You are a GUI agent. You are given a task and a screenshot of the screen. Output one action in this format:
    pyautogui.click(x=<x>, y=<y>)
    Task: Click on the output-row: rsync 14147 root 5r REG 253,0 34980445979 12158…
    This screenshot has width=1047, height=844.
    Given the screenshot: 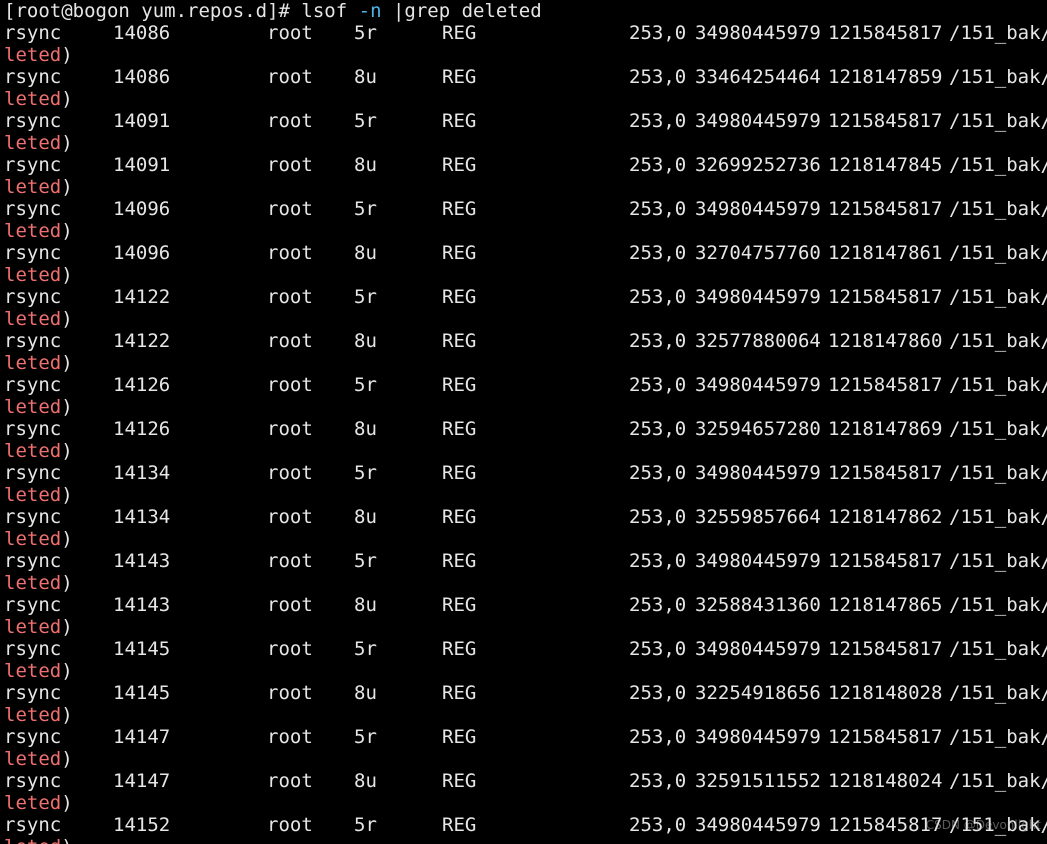 What is the action you would take?
    pyautogui.click(x=523, y=748)
    